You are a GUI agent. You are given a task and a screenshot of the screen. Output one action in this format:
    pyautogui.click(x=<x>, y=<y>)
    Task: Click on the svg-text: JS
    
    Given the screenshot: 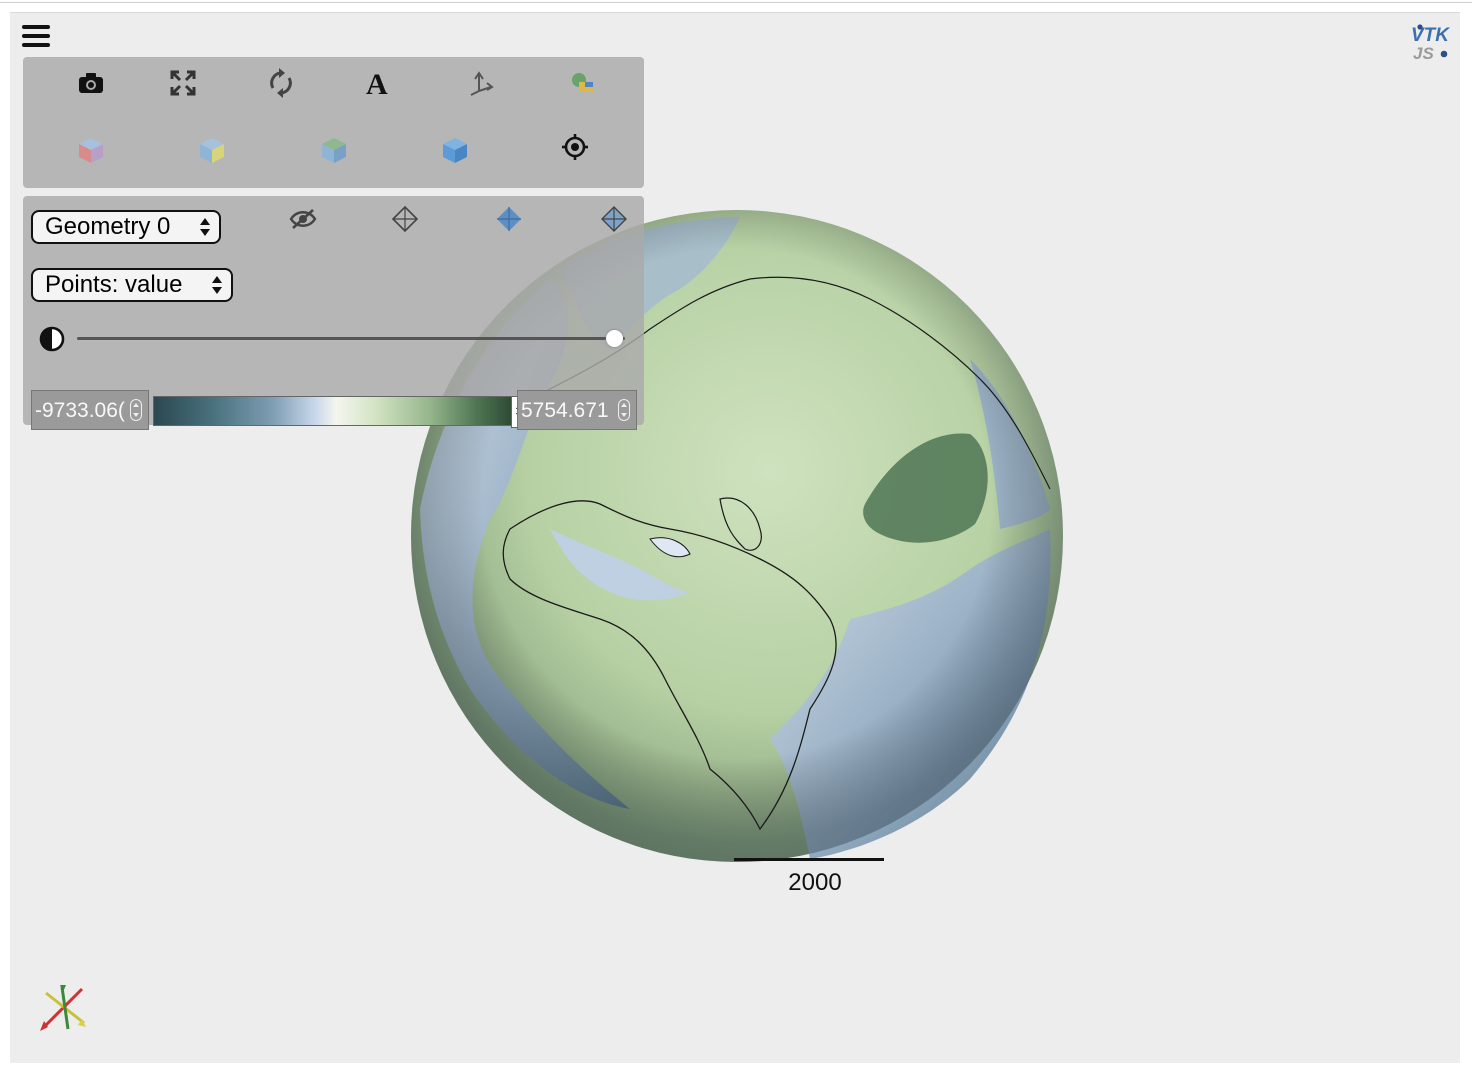 What is the action you would take?
    pyautogui.click(x=1423, y=53)
    